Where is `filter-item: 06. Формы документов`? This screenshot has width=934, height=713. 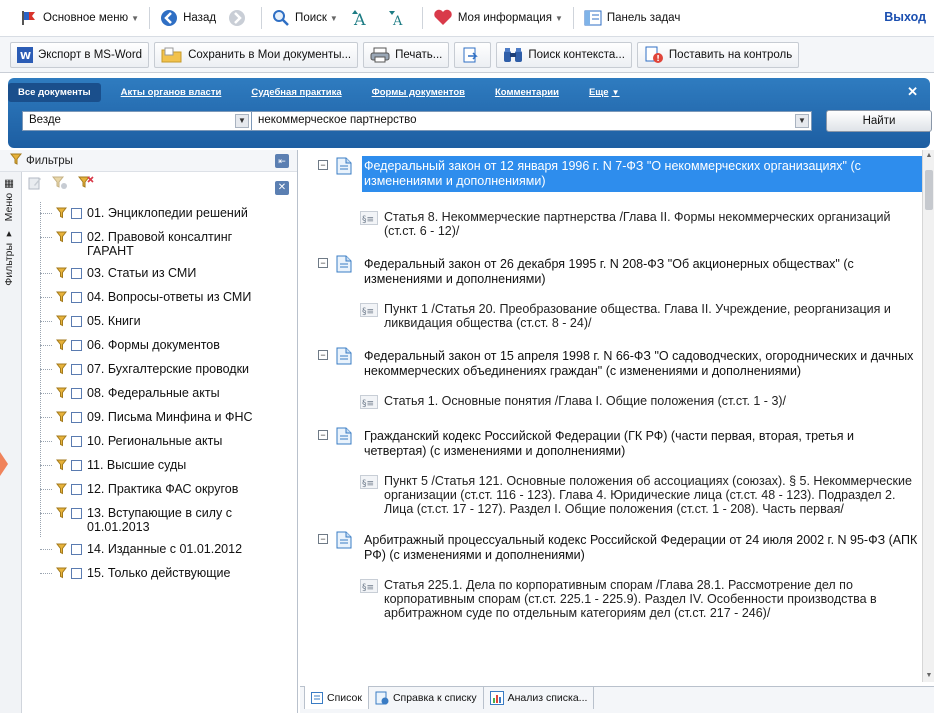
filter-item: 06. Формы документов is located at coordinates (168, 346).